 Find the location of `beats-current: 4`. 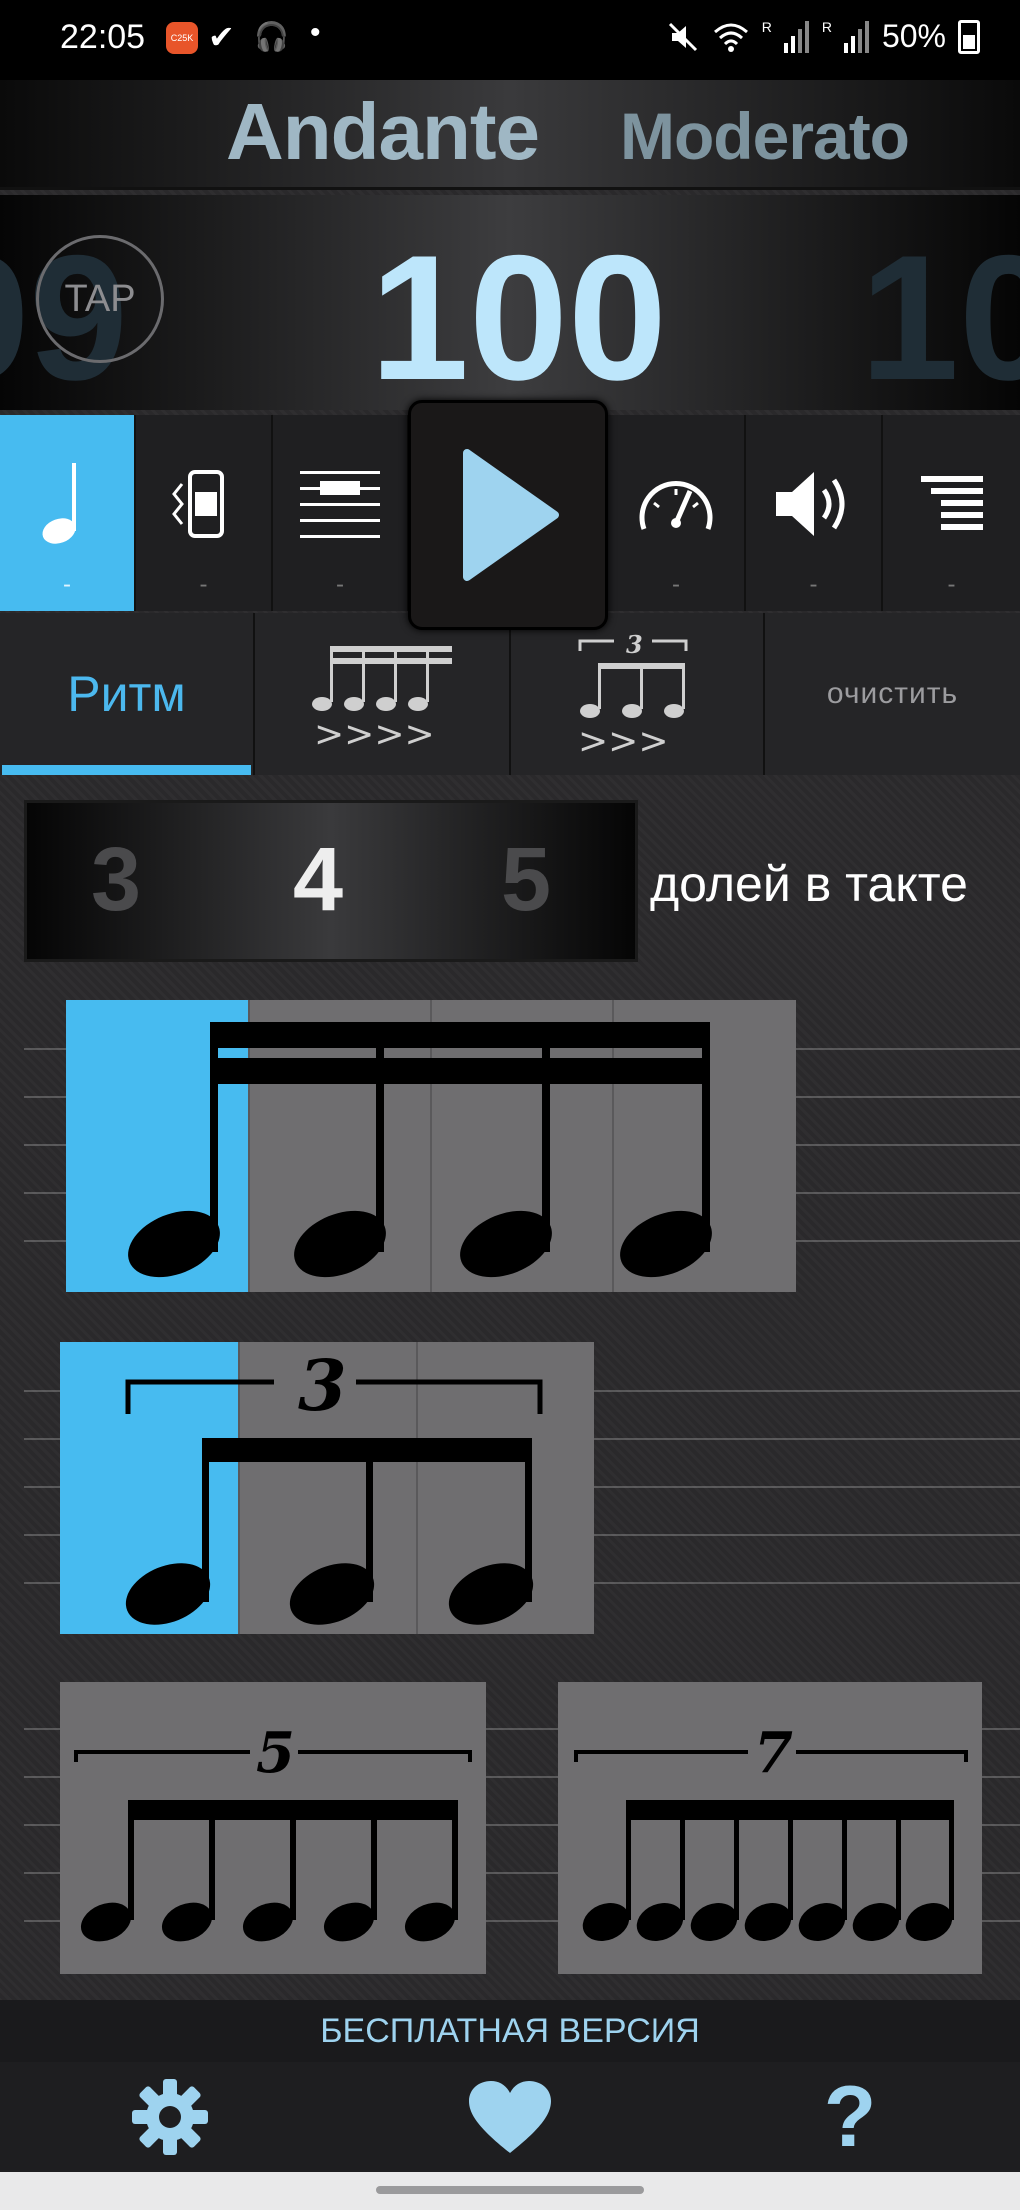

beats-current: 4 is located at coordinates (318, 880).